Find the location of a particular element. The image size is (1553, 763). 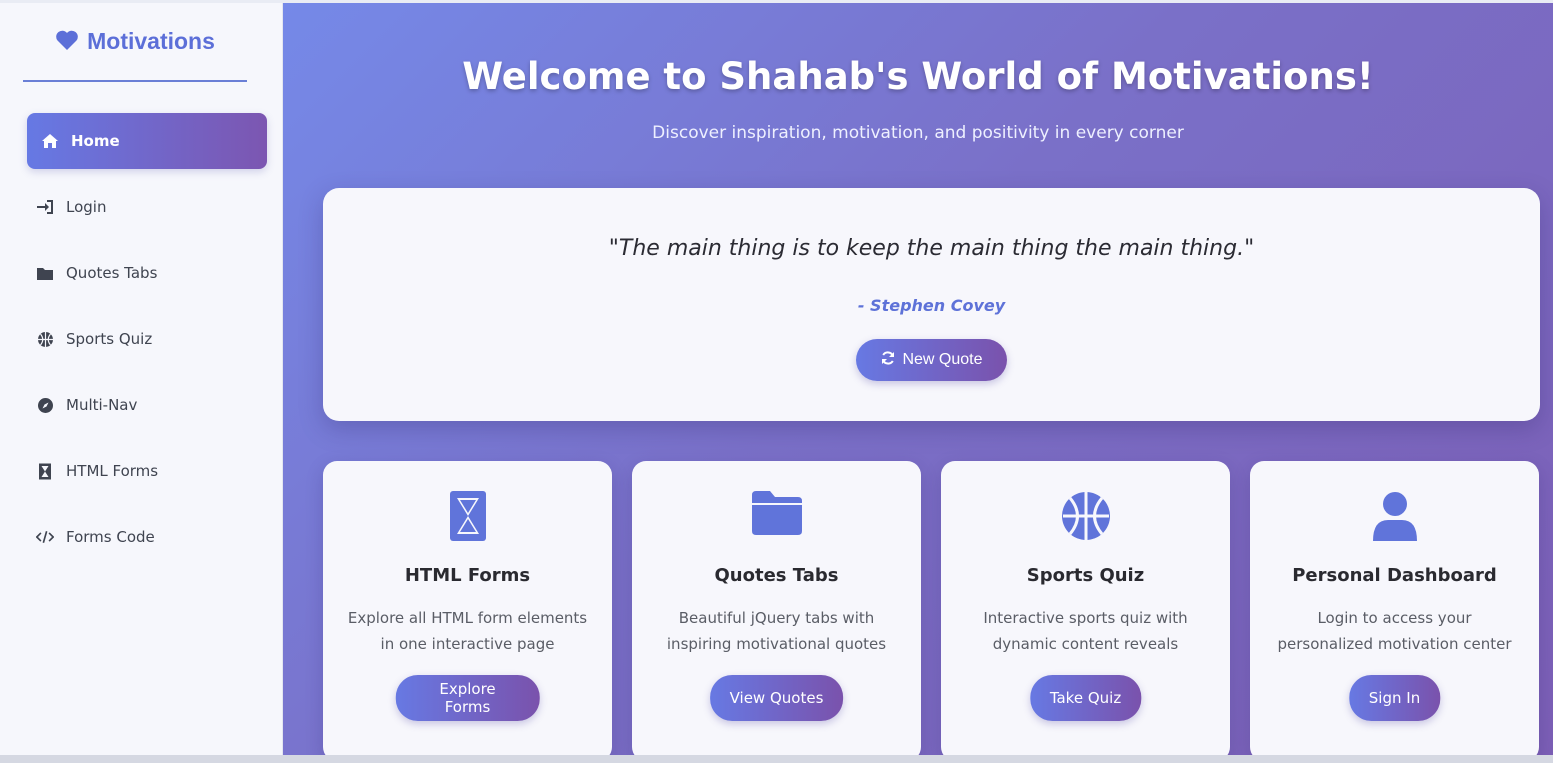

explore-forms-button: Explore Forms is located at coordinates (467, 698).